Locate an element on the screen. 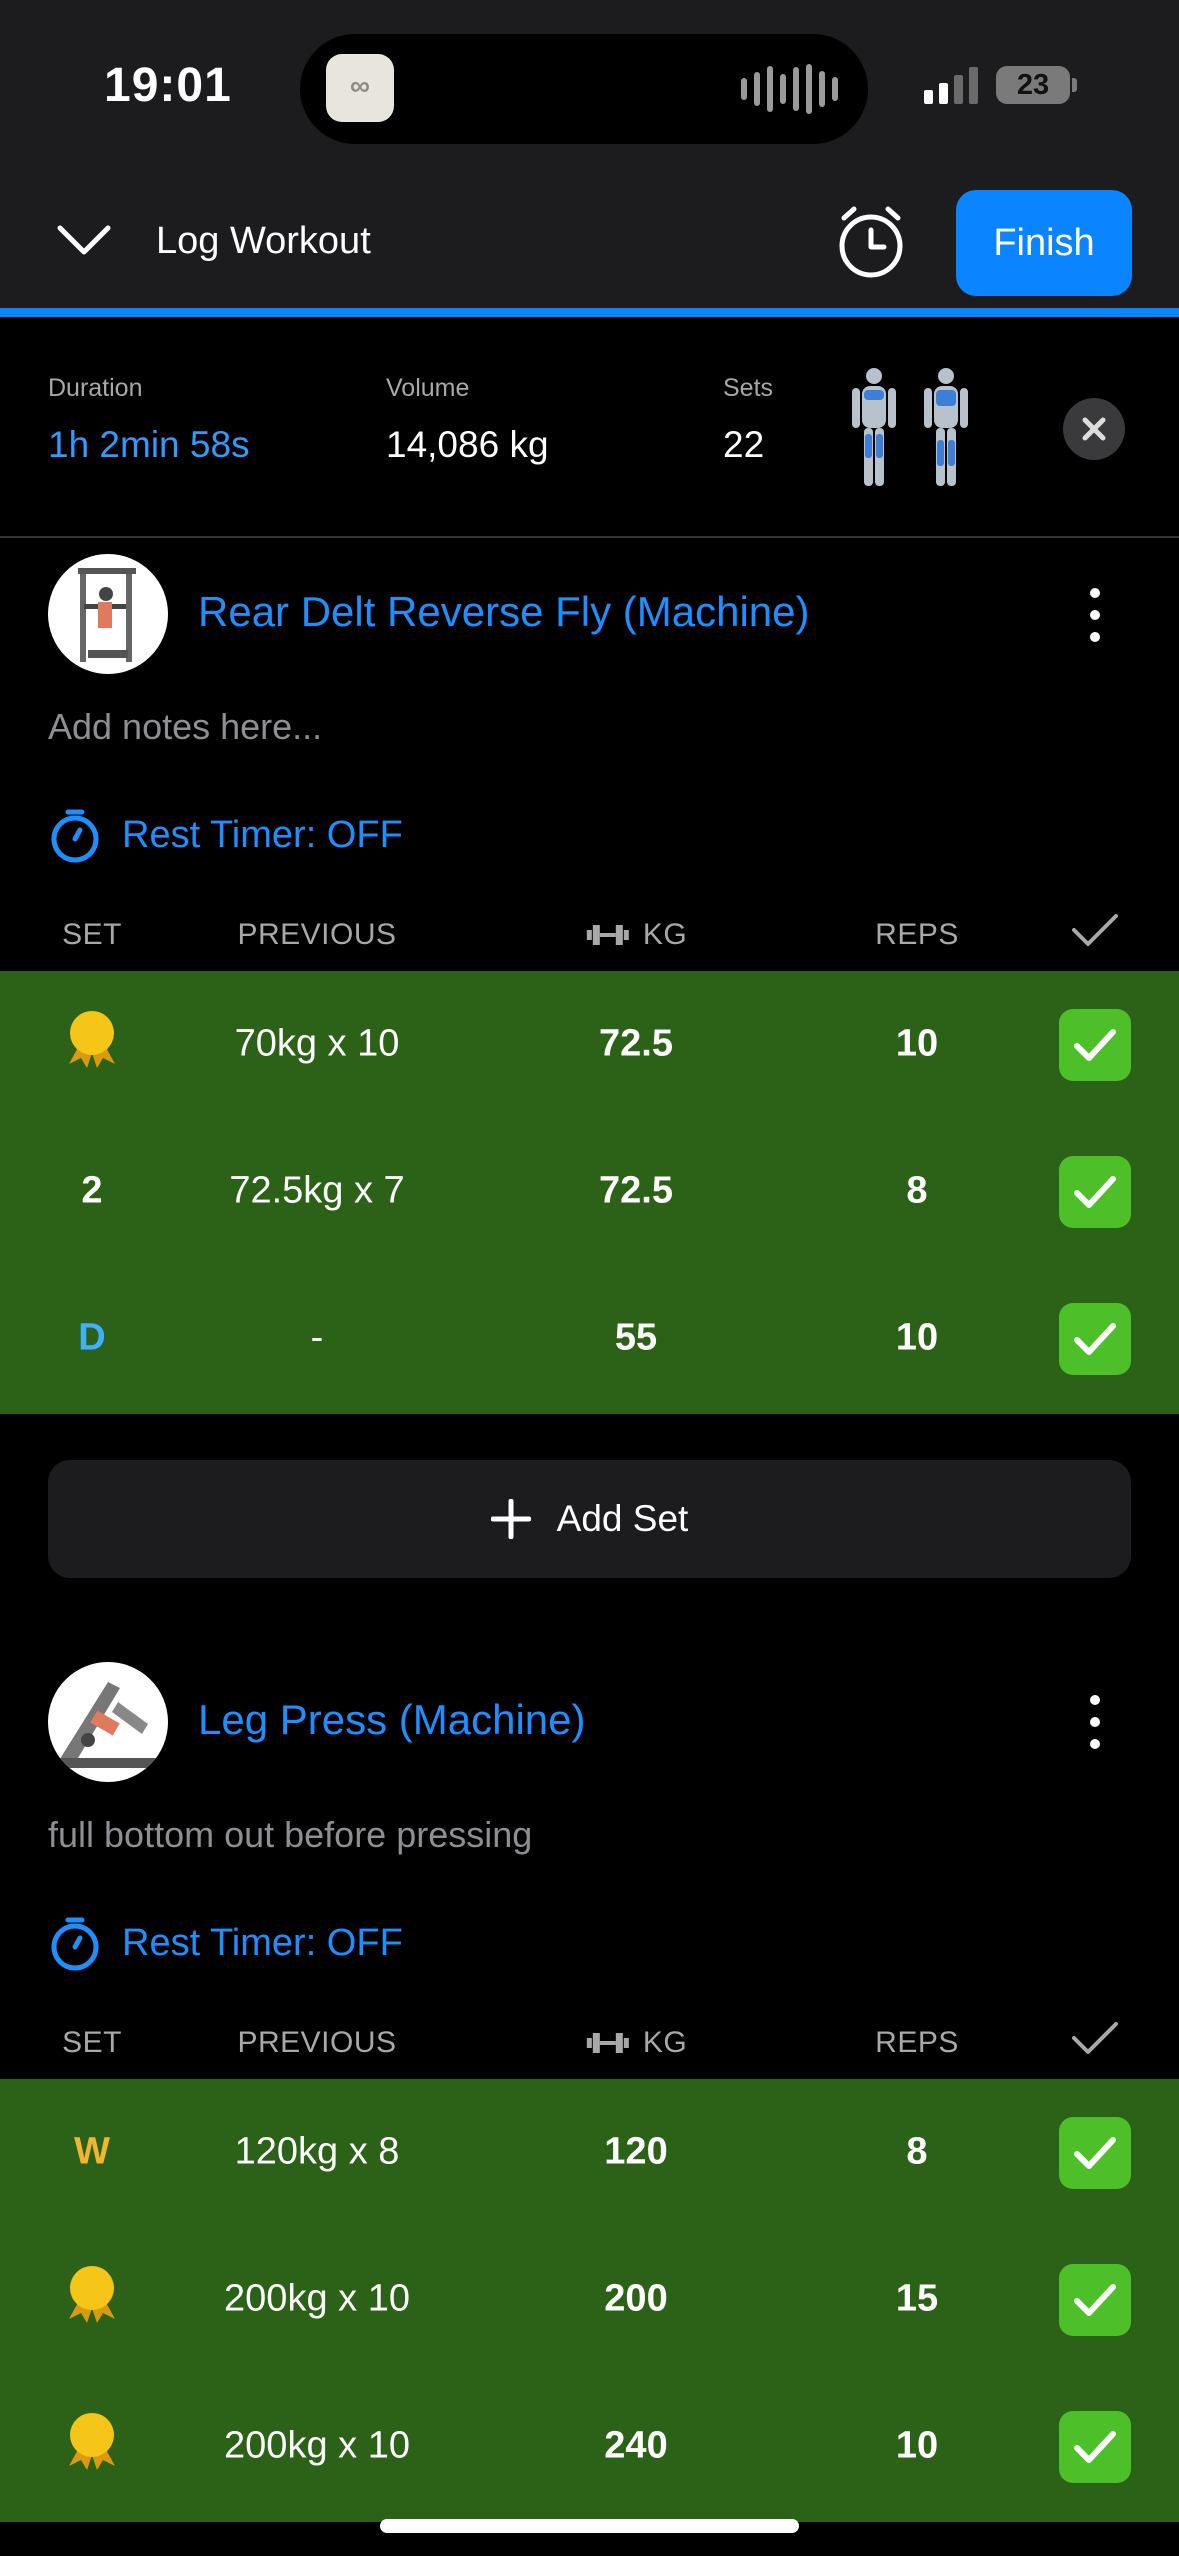  exercise-name-link: Leg Press (Machine) is located at coordinates (392, 1720).